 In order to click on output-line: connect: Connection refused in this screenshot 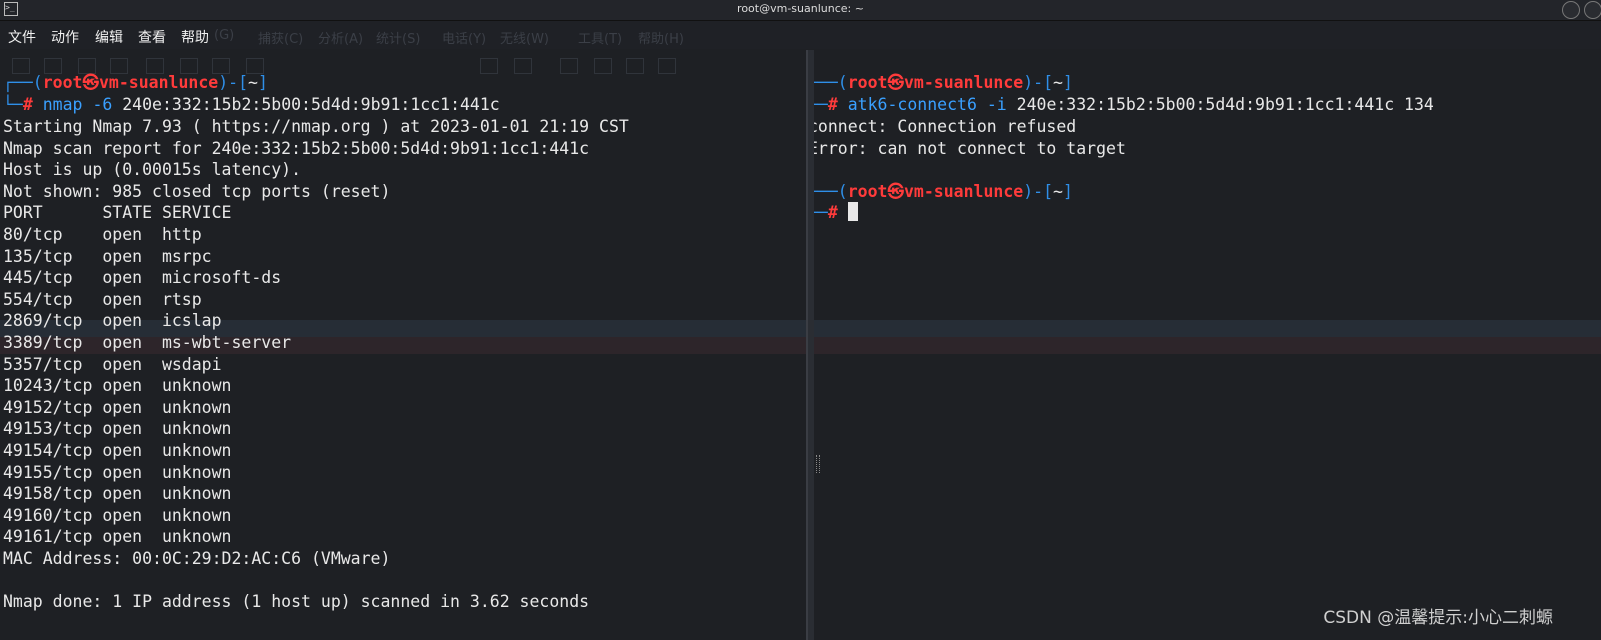, I will do `click(945, 126)`.